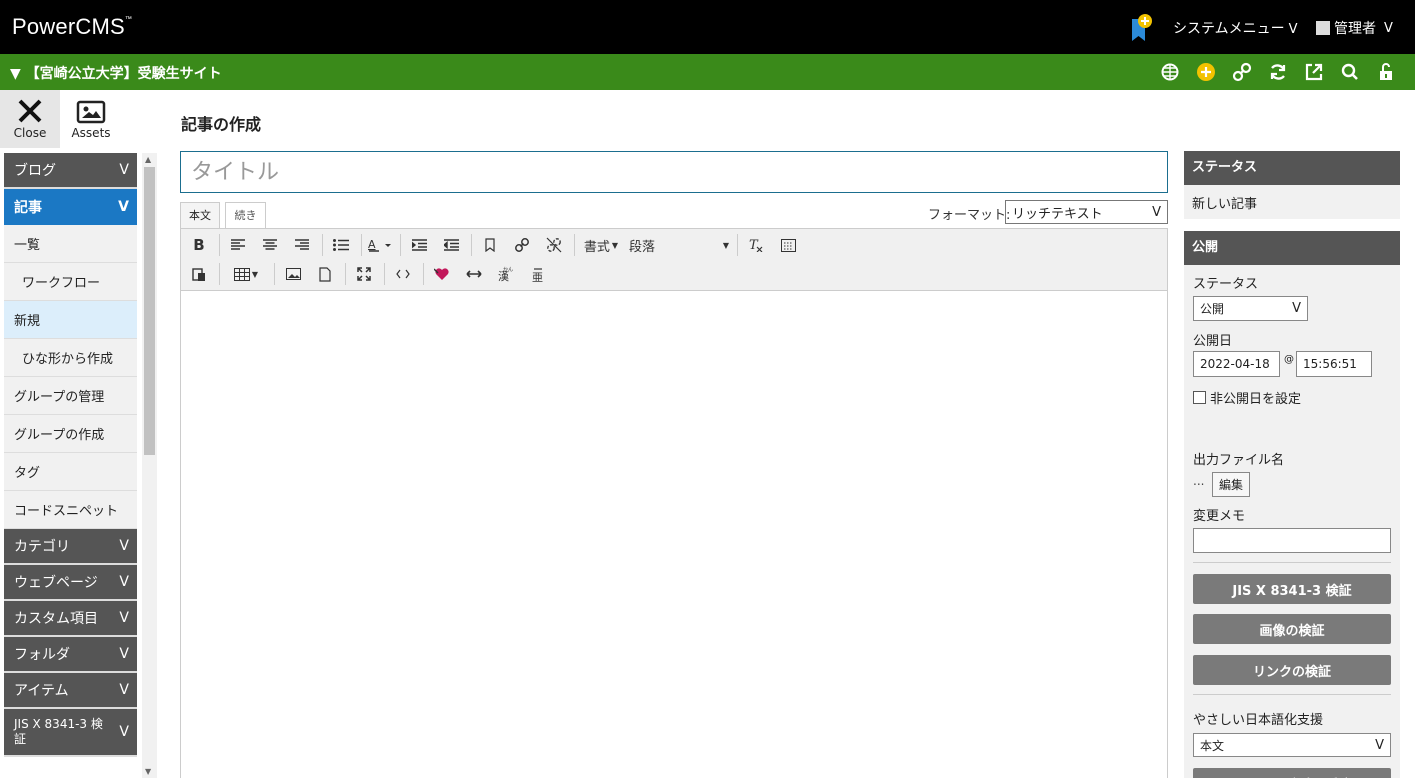 This screenshot has height=778, width=1415. What do you see at coordinates (707, 72) in the screenshot?
I see `site-bar: ▼ 【宮崎公立大学】受験生サイト` at bounding box center [707, 72].